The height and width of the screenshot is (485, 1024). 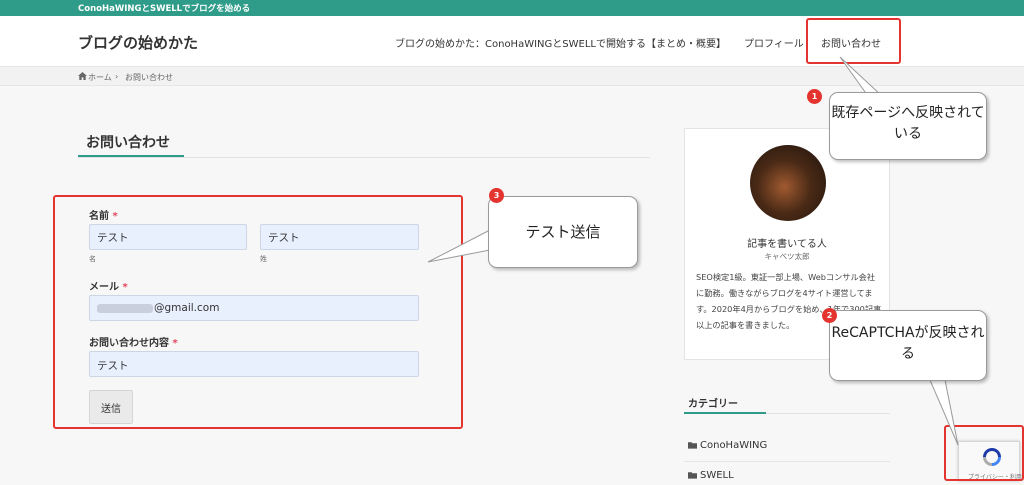 What do you see at coordinates (563, 232) in the screenshot?
I see `callout-test-send: テスト送信` at bounding box center [563, 232].